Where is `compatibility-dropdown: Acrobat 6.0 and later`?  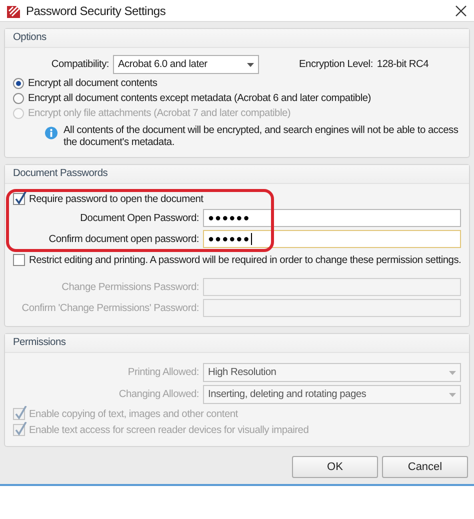
compatibility-dropdown: Acrobat 6.0 and later is located at coordinates (186, 64).